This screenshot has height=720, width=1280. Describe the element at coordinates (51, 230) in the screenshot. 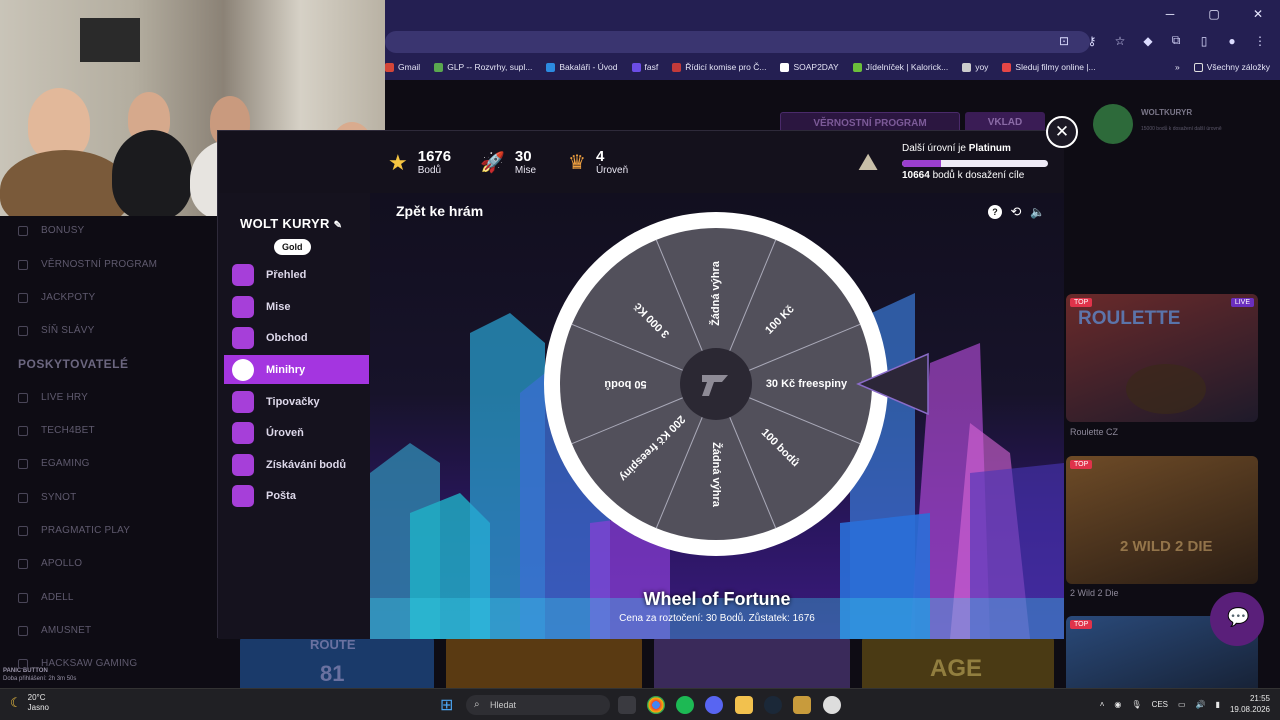

I see `sidebar-item: BONUSY` at that location.